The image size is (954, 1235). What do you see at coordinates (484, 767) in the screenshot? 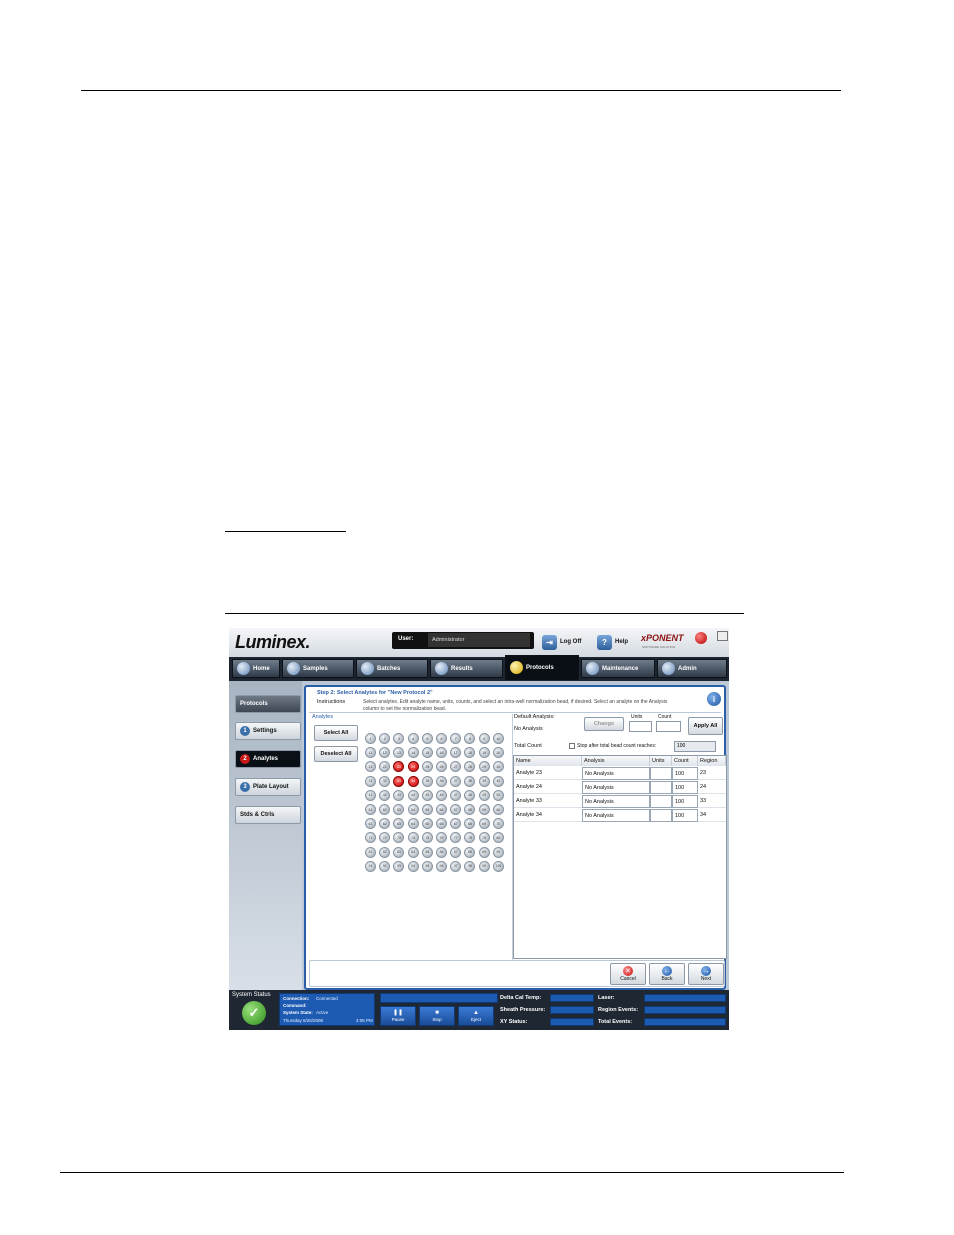
I see `bead-29: 29` at bounding box center [484, 767].